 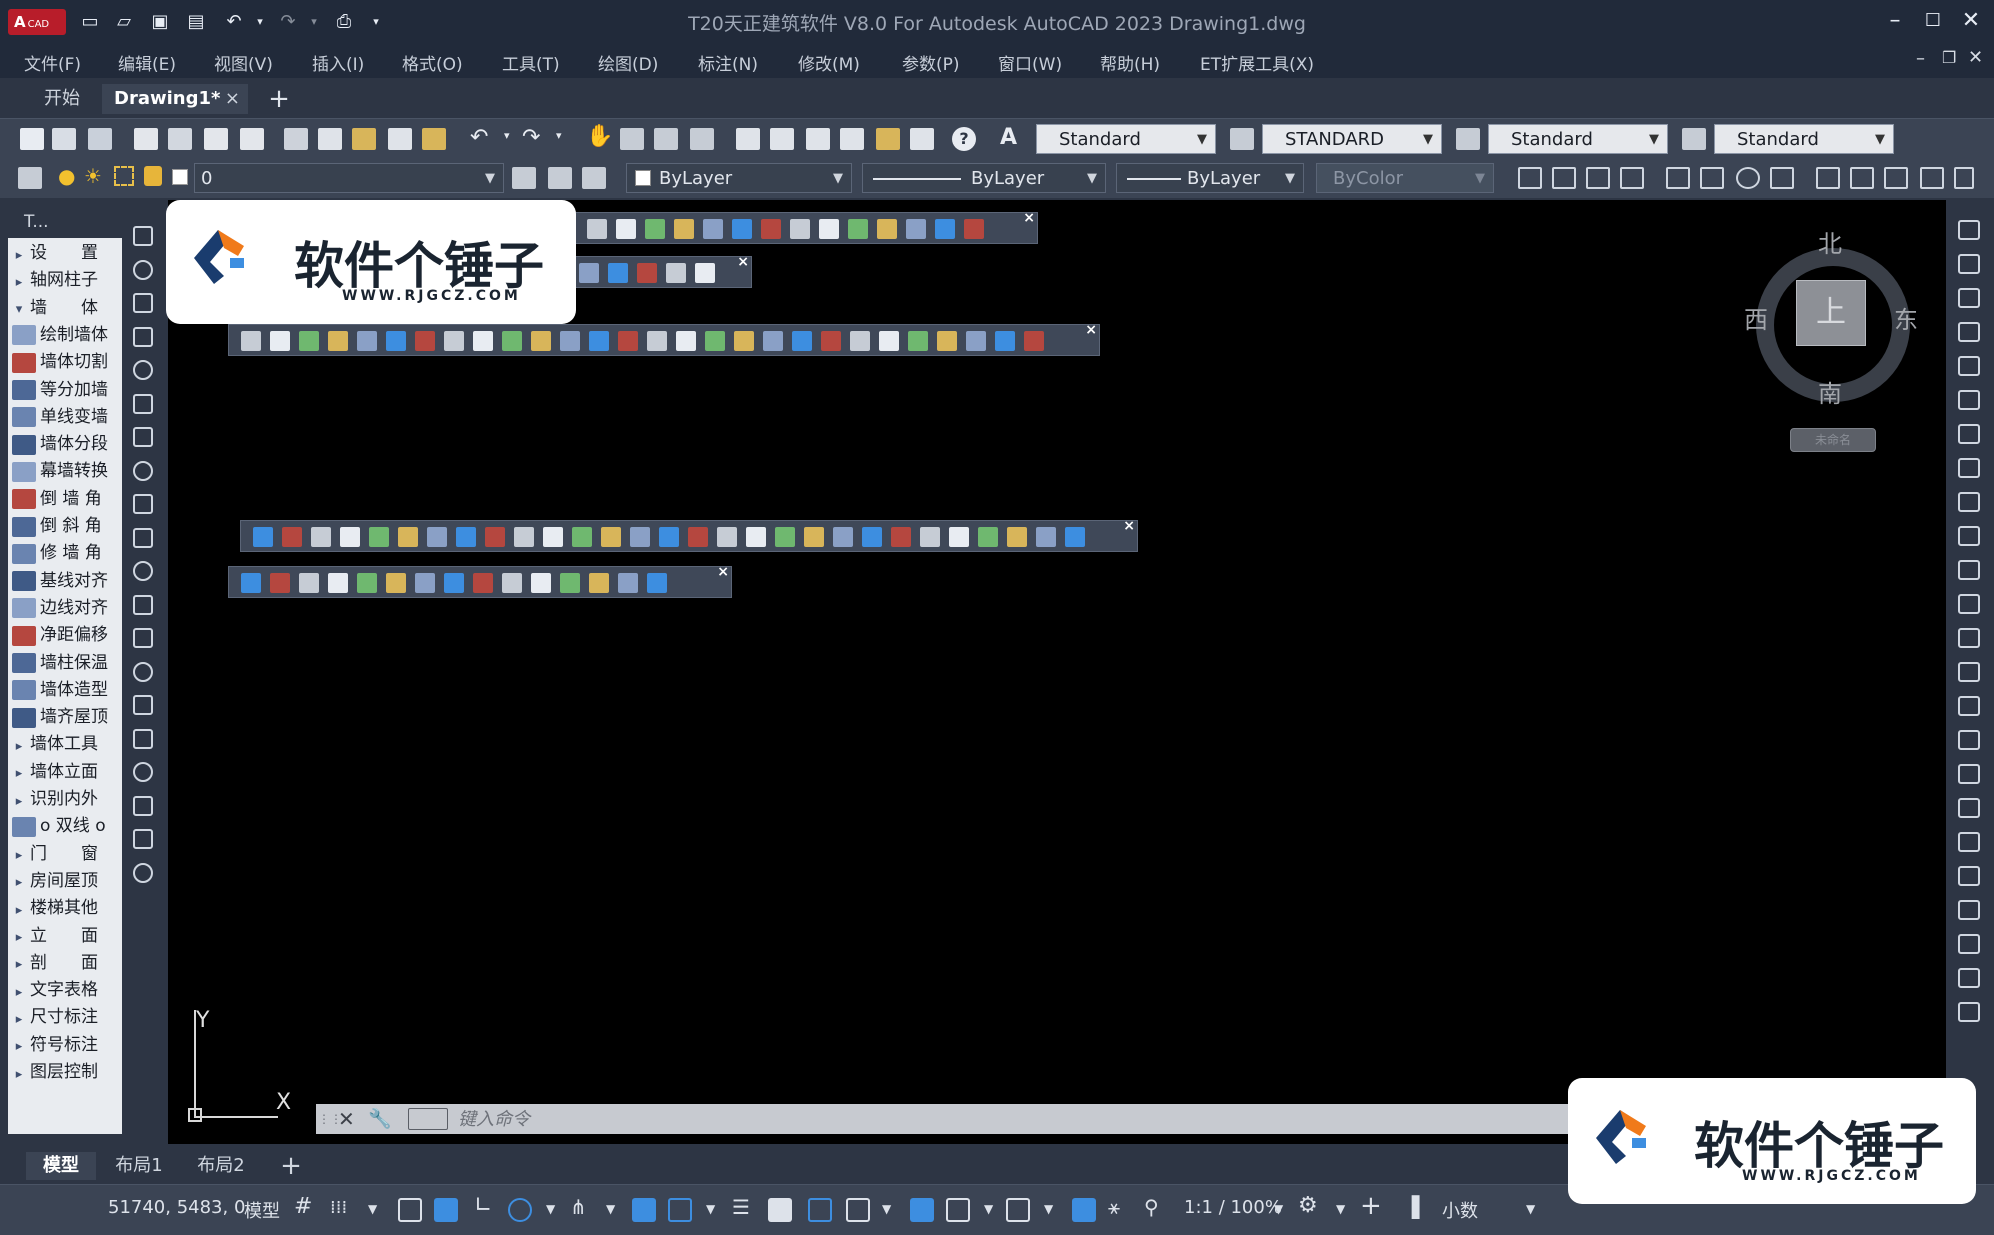 What do you see at coordinates (888, 139) in the screenshot?
I see `markup-icon` at bounding box center [888, 139].